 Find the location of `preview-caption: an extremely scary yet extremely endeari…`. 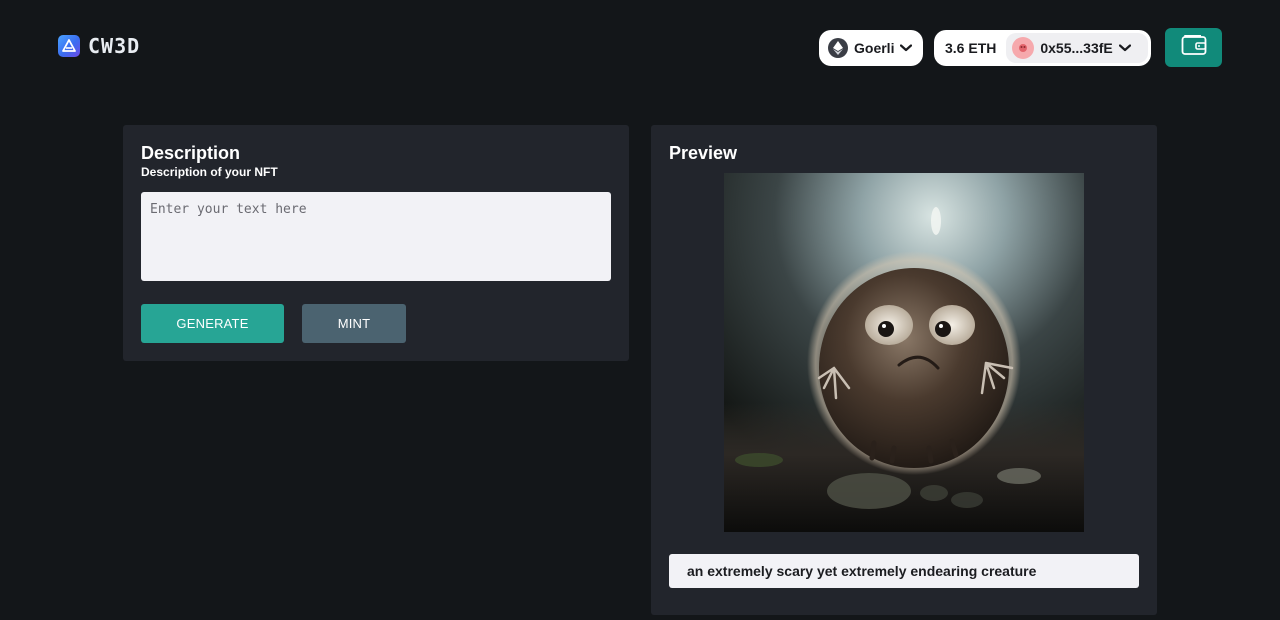

preview-caption: an extremely scary yet extremely endeari… is located at coordinates (904, 571).